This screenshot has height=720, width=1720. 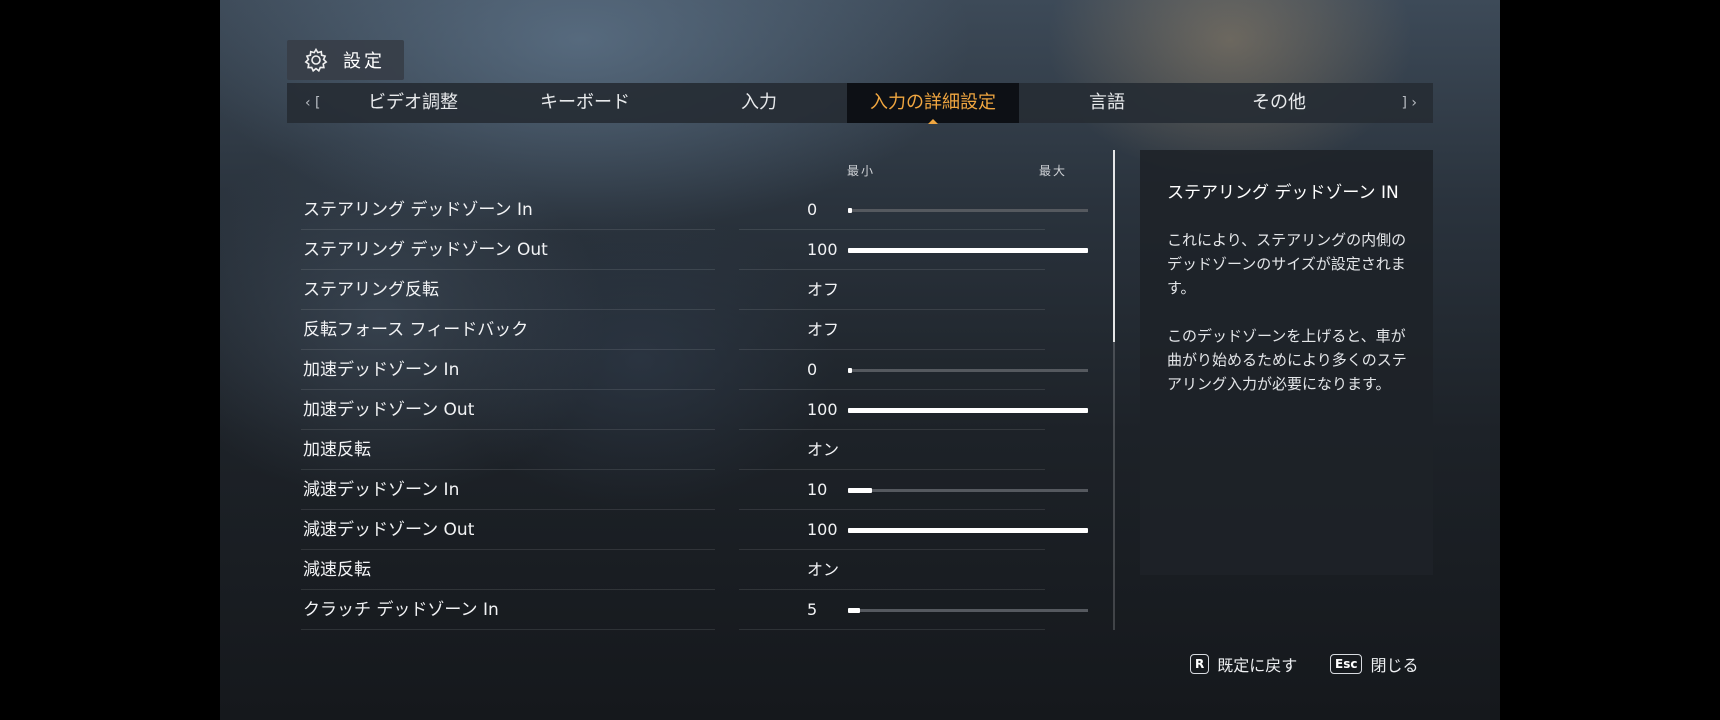 What do you see at coordinates (585, 103) in the screenshot?
I see `tab-keyboard: キーボード` at bounding box center [585, 103].